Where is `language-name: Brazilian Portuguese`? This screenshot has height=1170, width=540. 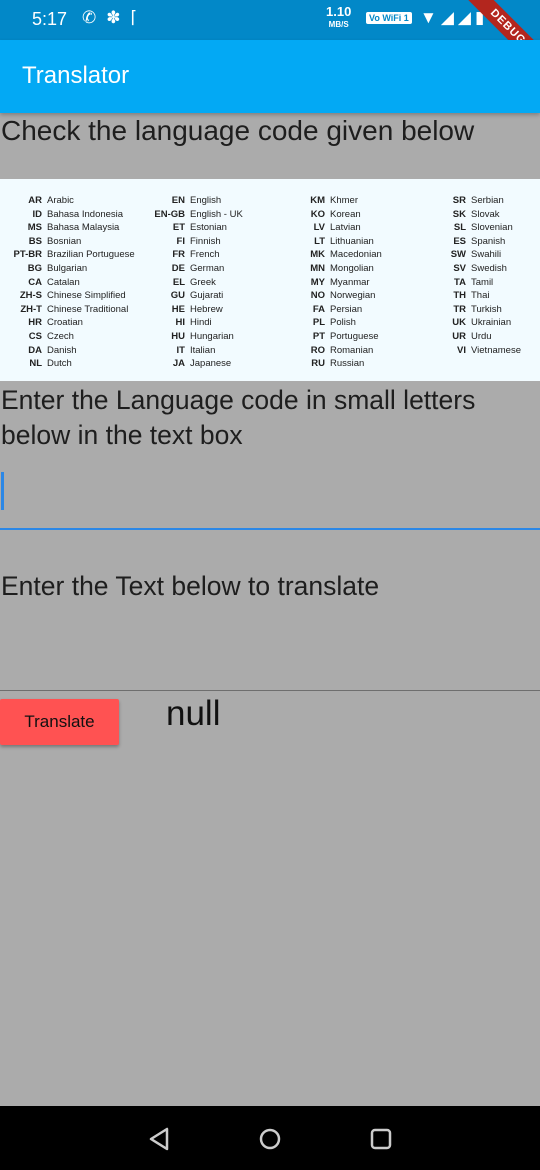
language-name: Brazilian Portuguese is located at coordinates (91, 255).